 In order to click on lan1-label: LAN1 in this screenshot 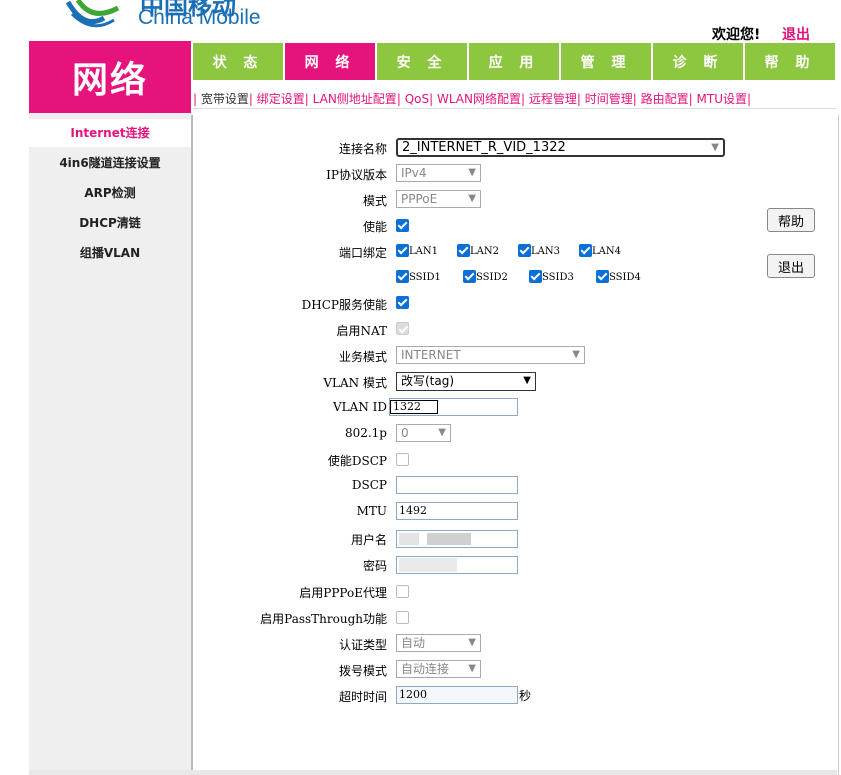, I will do `click(423, 251)`.